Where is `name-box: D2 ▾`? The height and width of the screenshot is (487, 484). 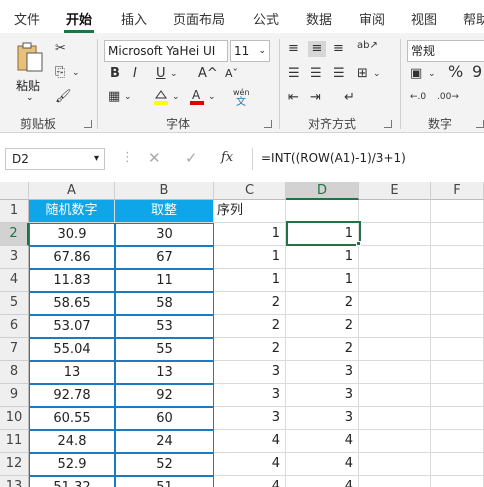 name-box: D2 ▾ is located at coordinates (55, 159).